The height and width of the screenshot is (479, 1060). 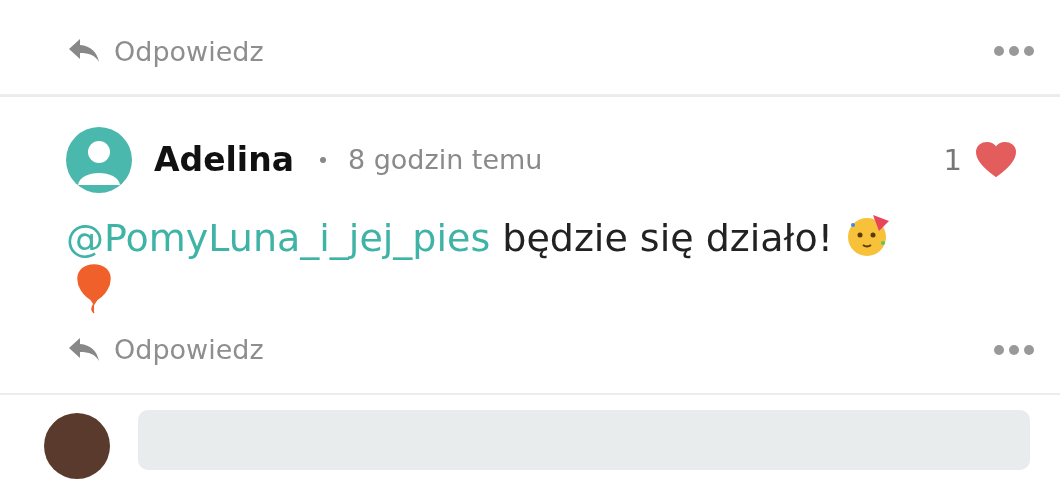 I want to click on author-name: Adelina, so click(x=224, y=159).